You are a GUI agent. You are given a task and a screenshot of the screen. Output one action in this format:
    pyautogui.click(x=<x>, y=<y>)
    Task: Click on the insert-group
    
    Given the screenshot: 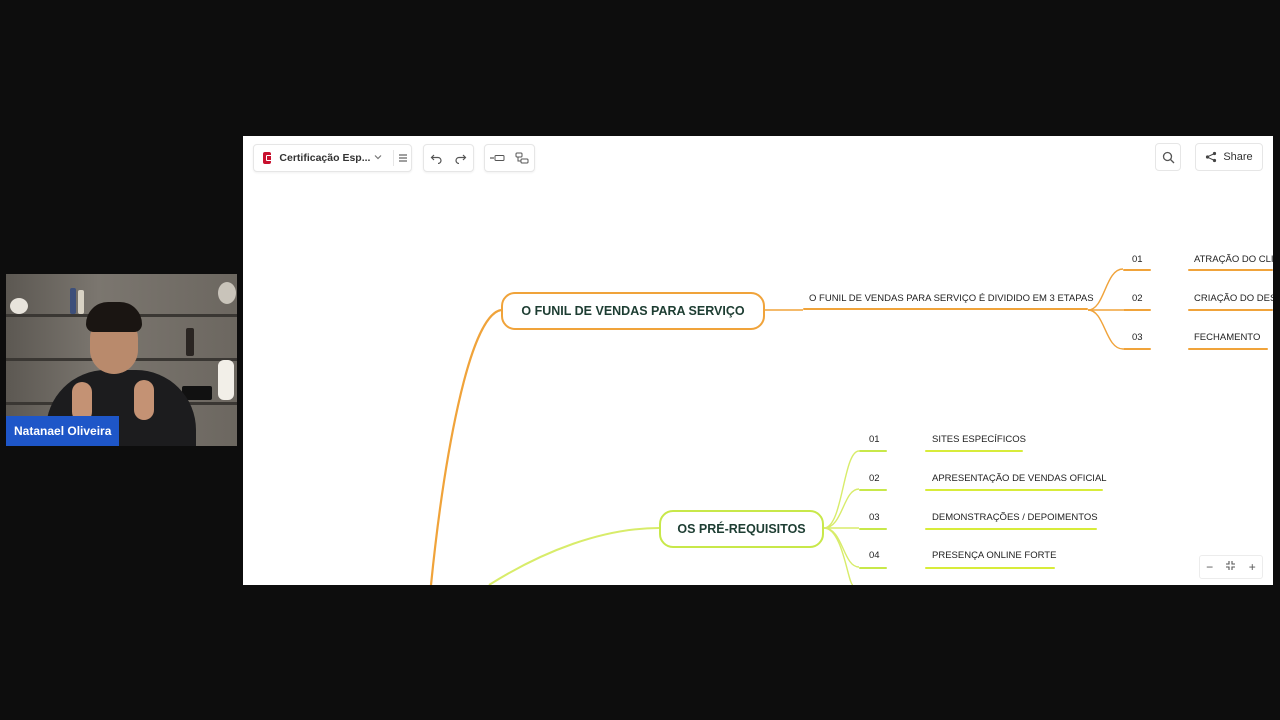 What is the action you would take?
    pyautogui.click(x=509, y=158)
    